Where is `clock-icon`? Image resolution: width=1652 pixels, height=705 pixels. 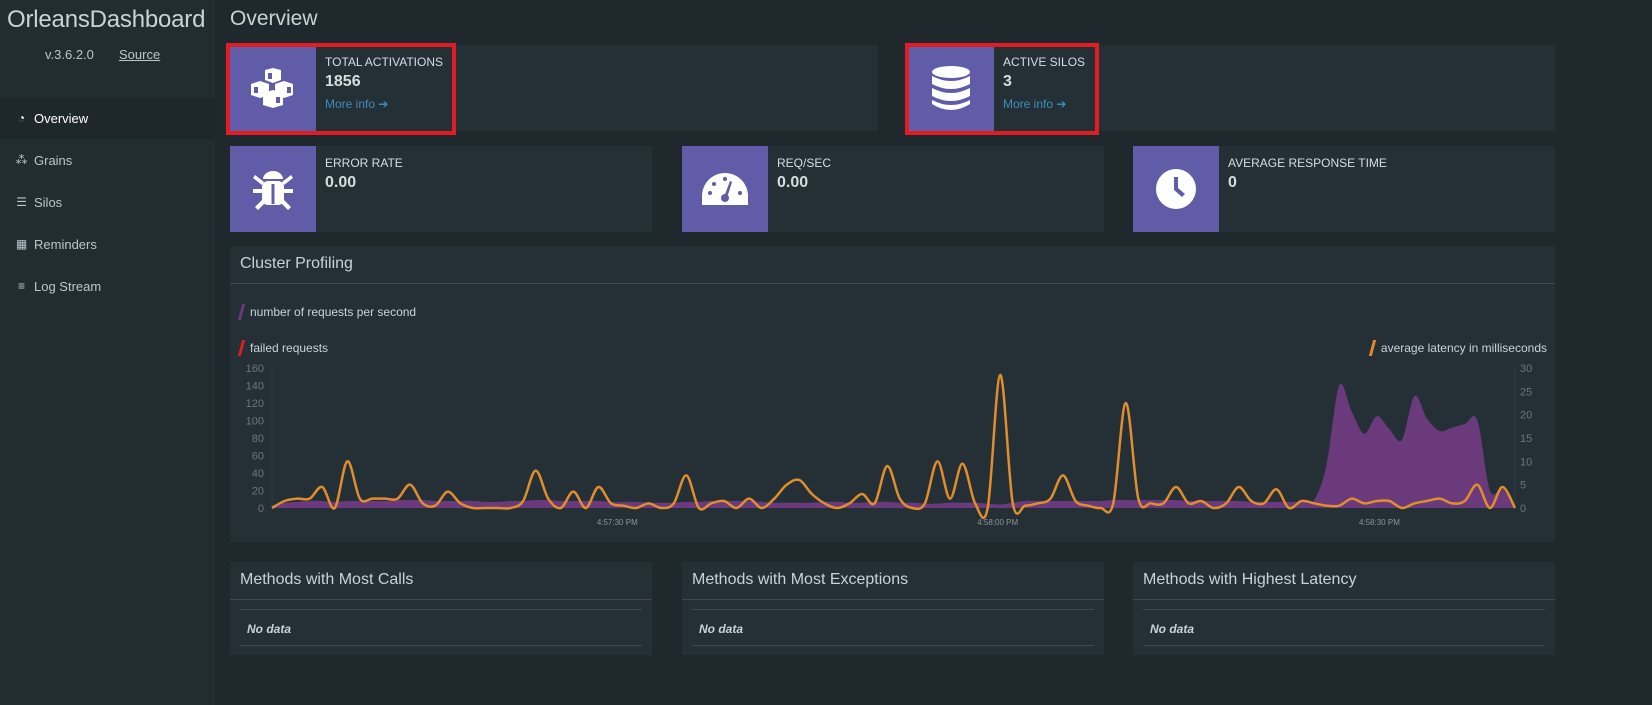 clock-icon is located at coordinates (1176, 189).